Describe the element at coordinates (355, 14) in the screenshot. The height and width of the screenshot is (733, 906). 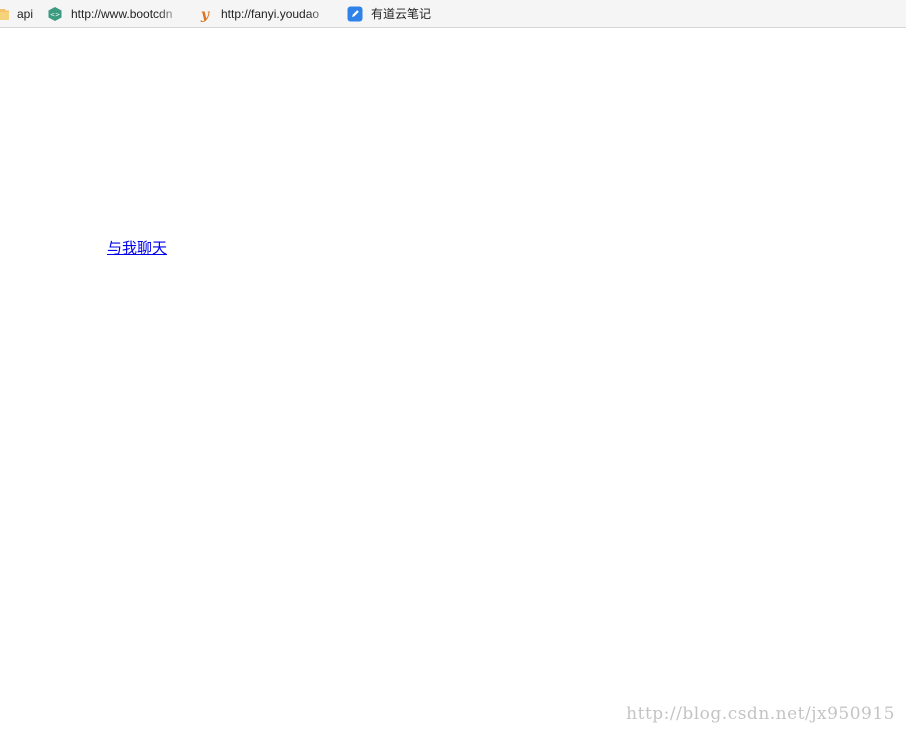
I see `youdao-note-icon` at that location.